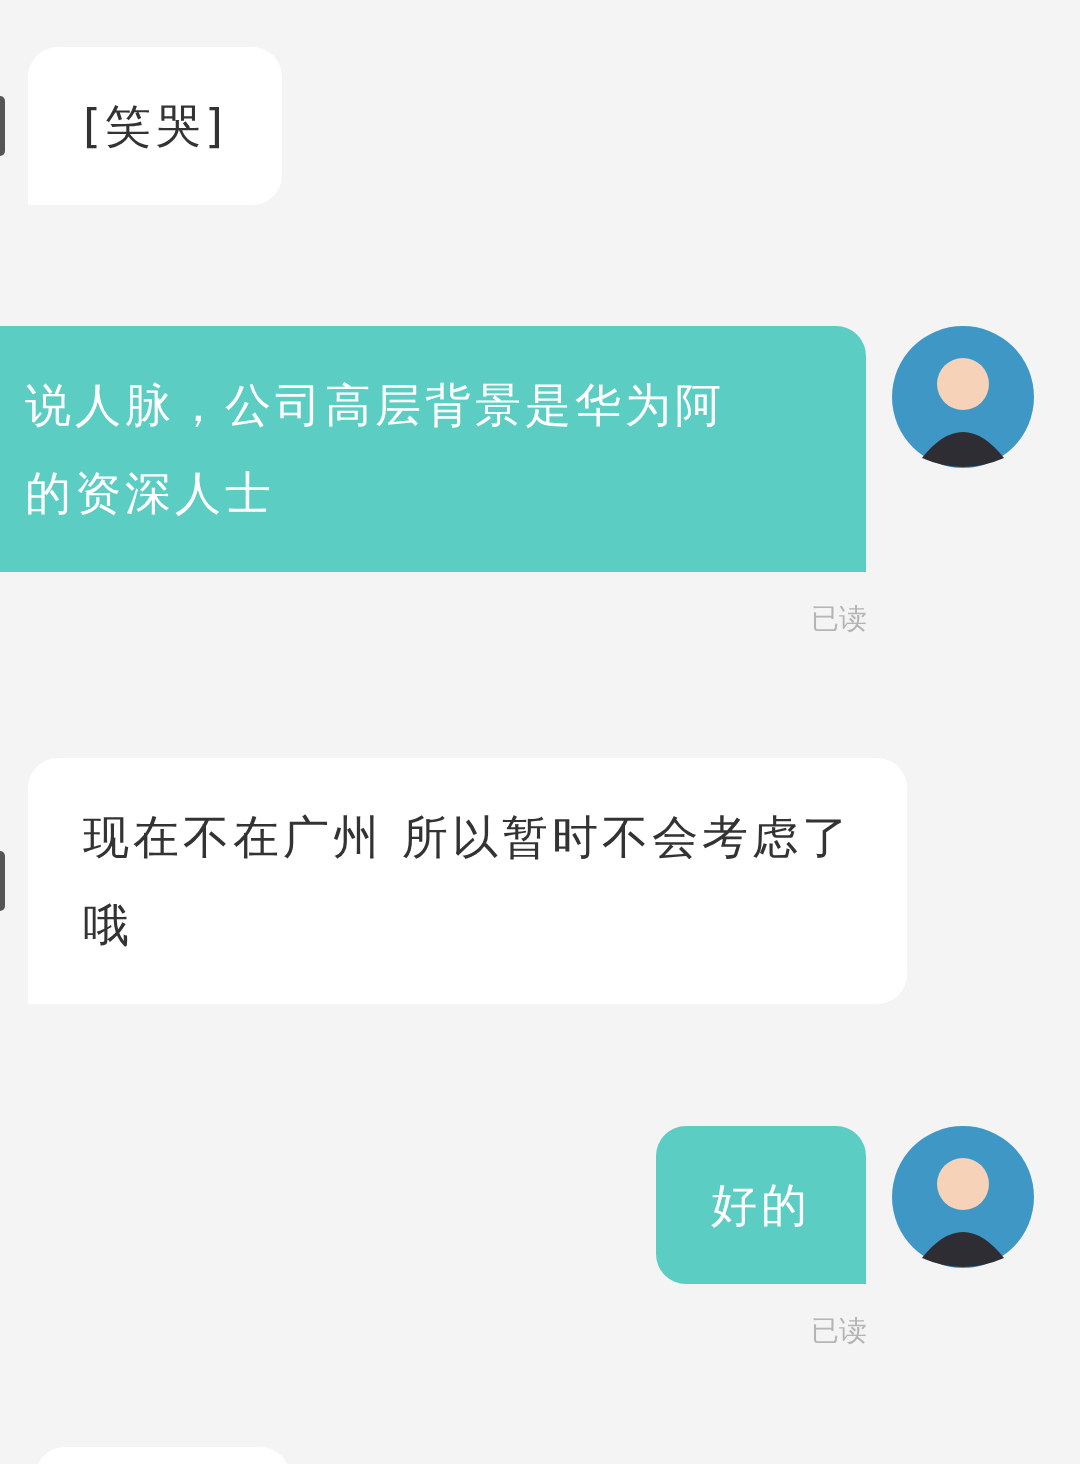 The image size is (1080, 1464). What do you see at coordinates (761, 1205) in the screenshot?
I see `message-bubble: 好的` at bounding box center [761, 1205].